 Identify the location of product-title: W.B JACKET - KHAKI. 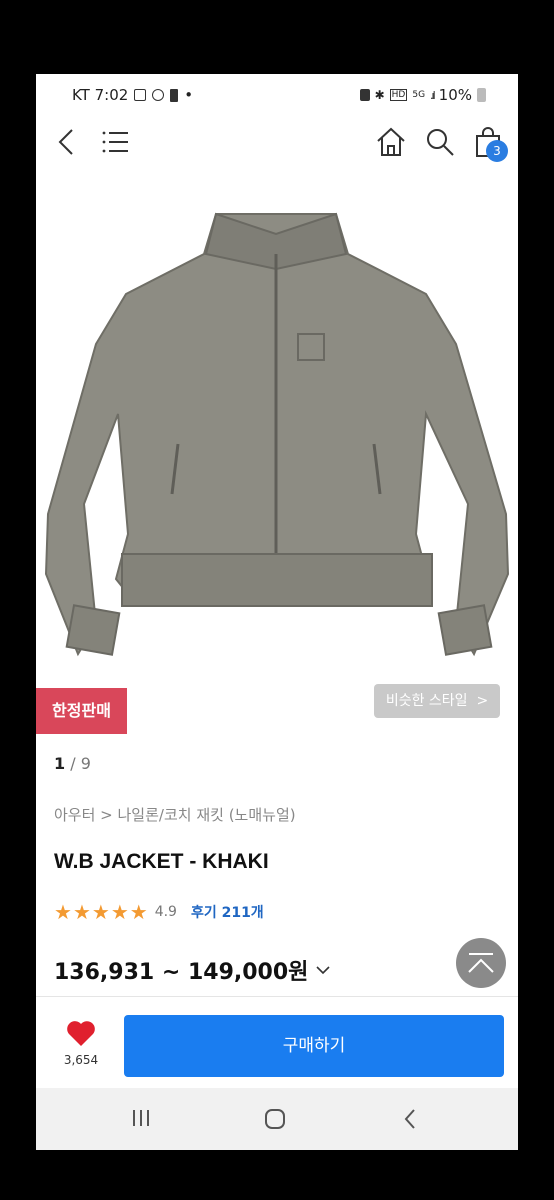
(161, 861).